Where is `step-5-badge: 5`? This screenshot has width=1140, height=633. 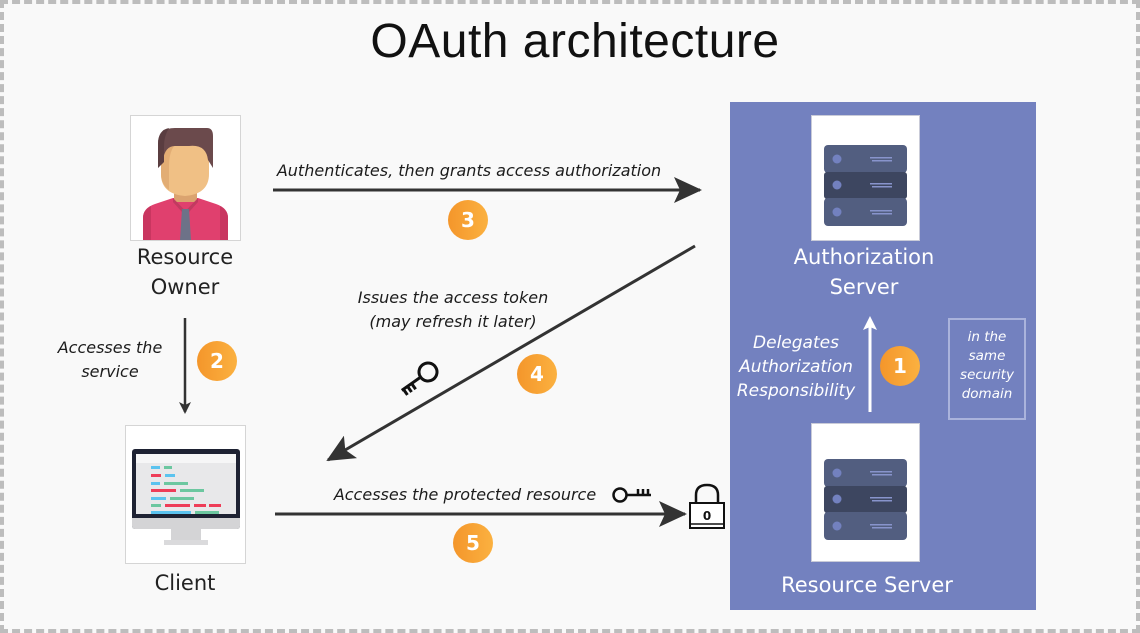 step-5-badge: 5 is located at coordinates (473, 543).